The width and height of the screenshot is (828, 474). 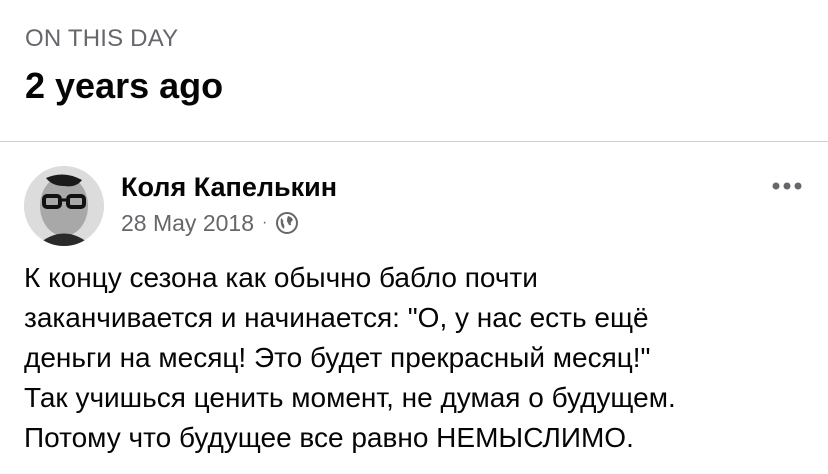 What do you see at coordinates (287, 223) in the screenshot?
I see `globe-icon` at bounding box center [287, 223].